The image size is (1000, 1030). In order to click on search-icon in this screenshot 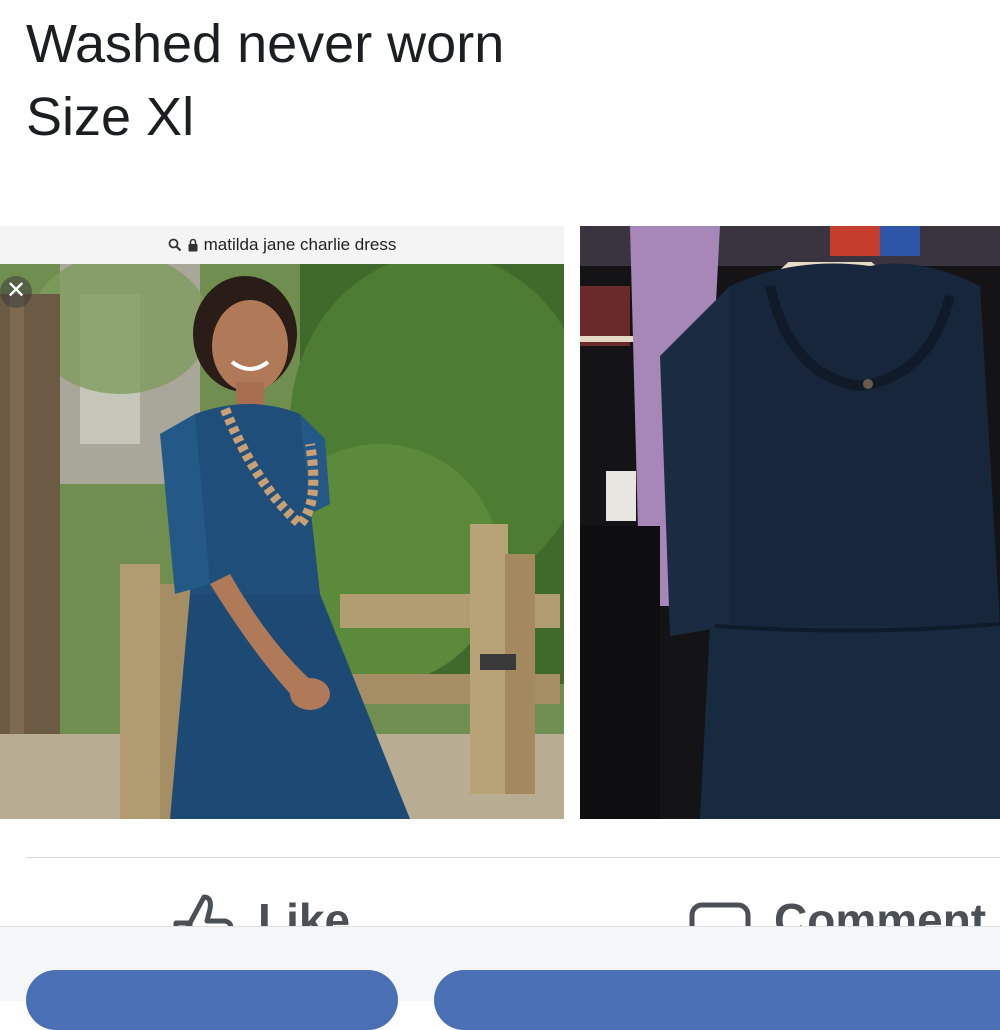, I will do `click(175, 245)`.